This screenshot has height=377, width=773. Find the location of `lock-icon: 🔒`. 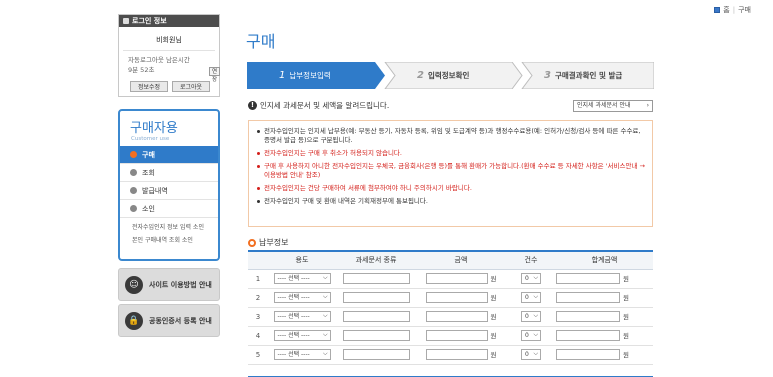

lock-icon: 🔒 is located at coordinates (134, 320).